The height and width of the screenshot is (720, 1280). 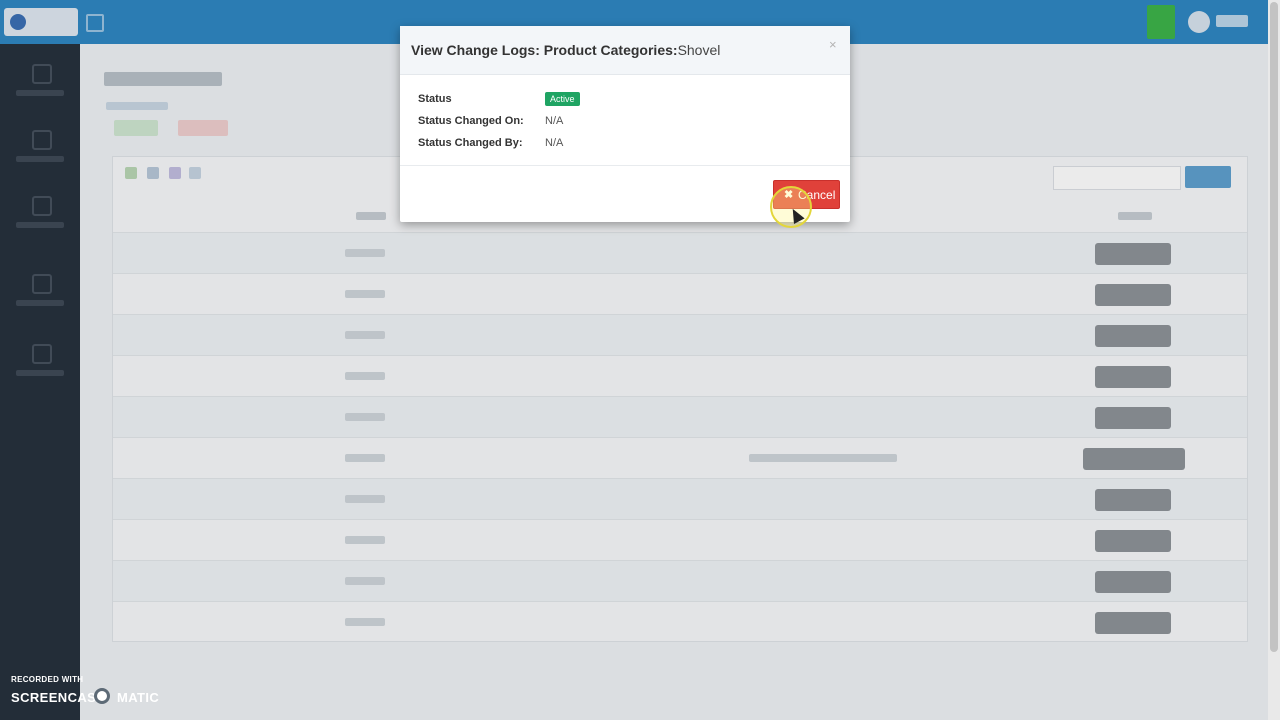 I want to click on modal-title-subject: Shovel, so click(x=699, y=50).